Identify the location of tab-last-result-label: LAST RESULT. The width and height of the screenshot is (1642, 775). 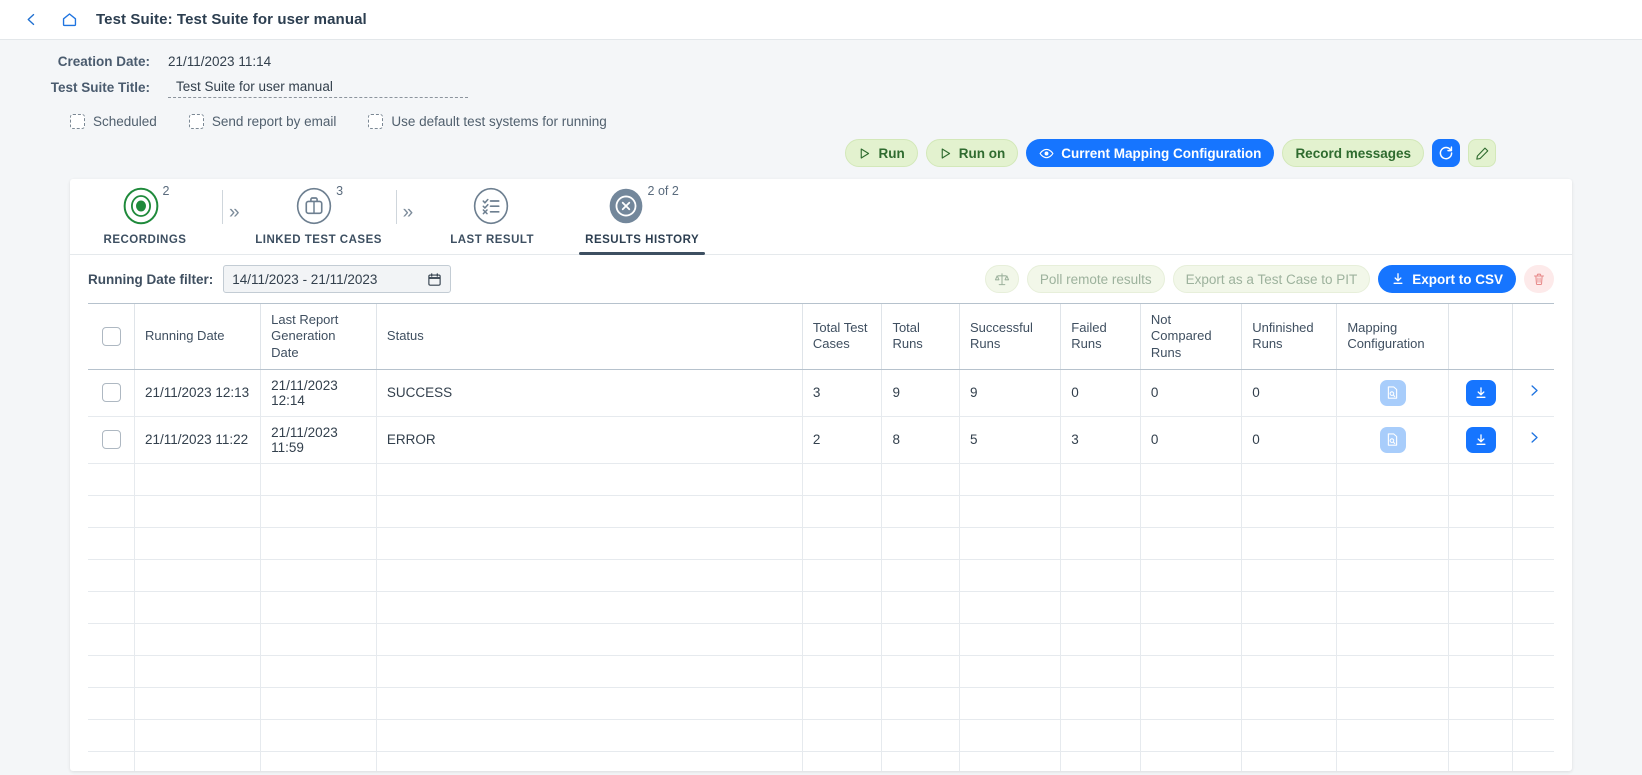
(492, 240).